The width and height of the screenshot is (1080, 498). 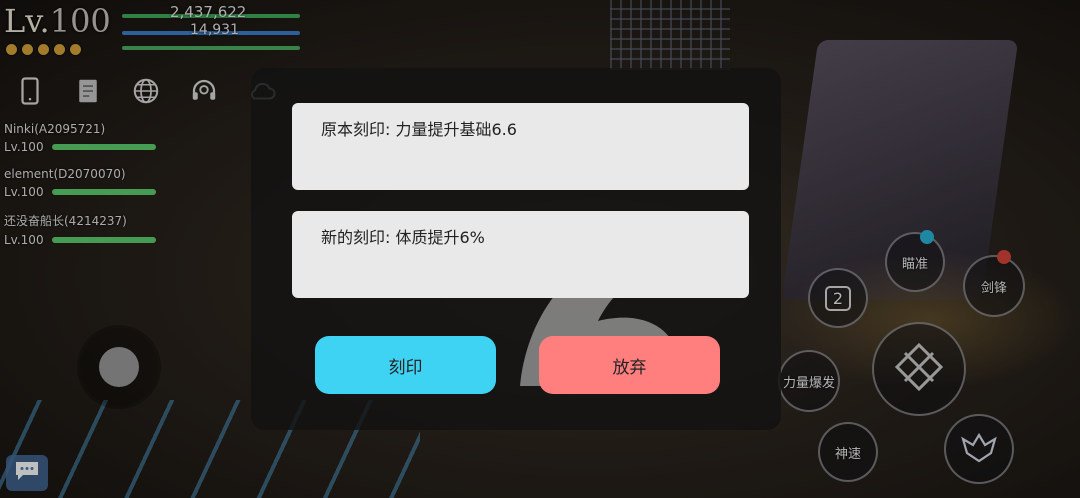 I want to click on new-imprint-field: 新的刻印: 体质提升6%, so click(x=520, y=254).